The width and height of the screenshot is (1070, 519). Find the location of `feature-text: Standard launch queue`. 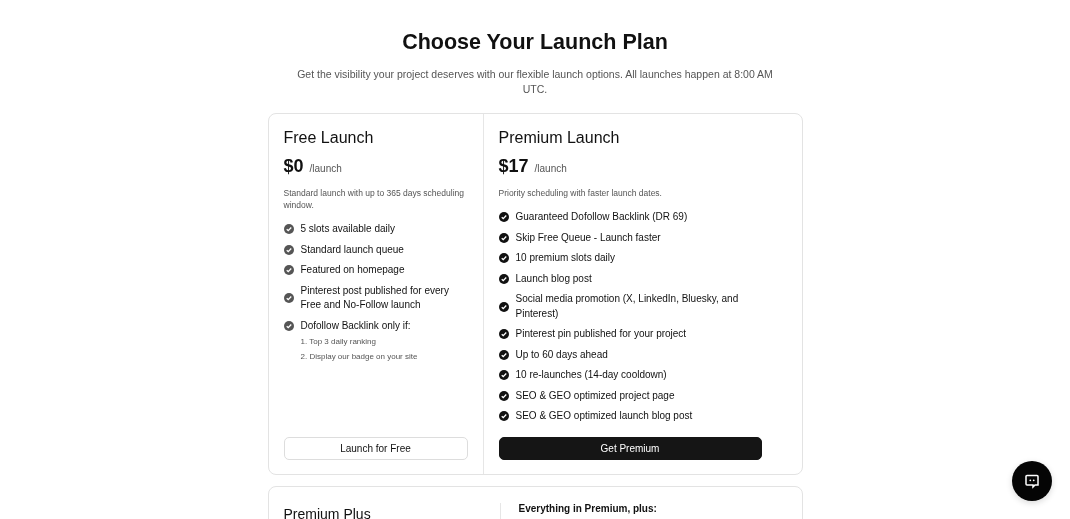

feature-text: Standard launch queue is located at coordinates (352, 249).